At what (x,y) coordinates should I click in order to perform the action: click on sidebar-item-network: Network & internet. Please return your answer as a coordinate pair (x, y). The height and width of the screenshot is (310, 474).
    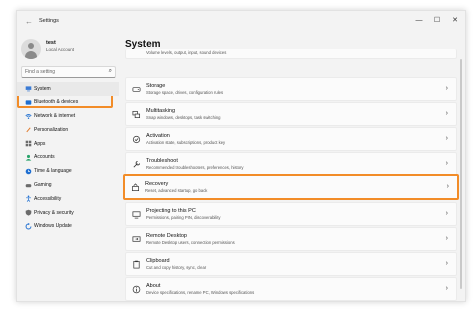
    Looking at the image, I should click on (68, 117).